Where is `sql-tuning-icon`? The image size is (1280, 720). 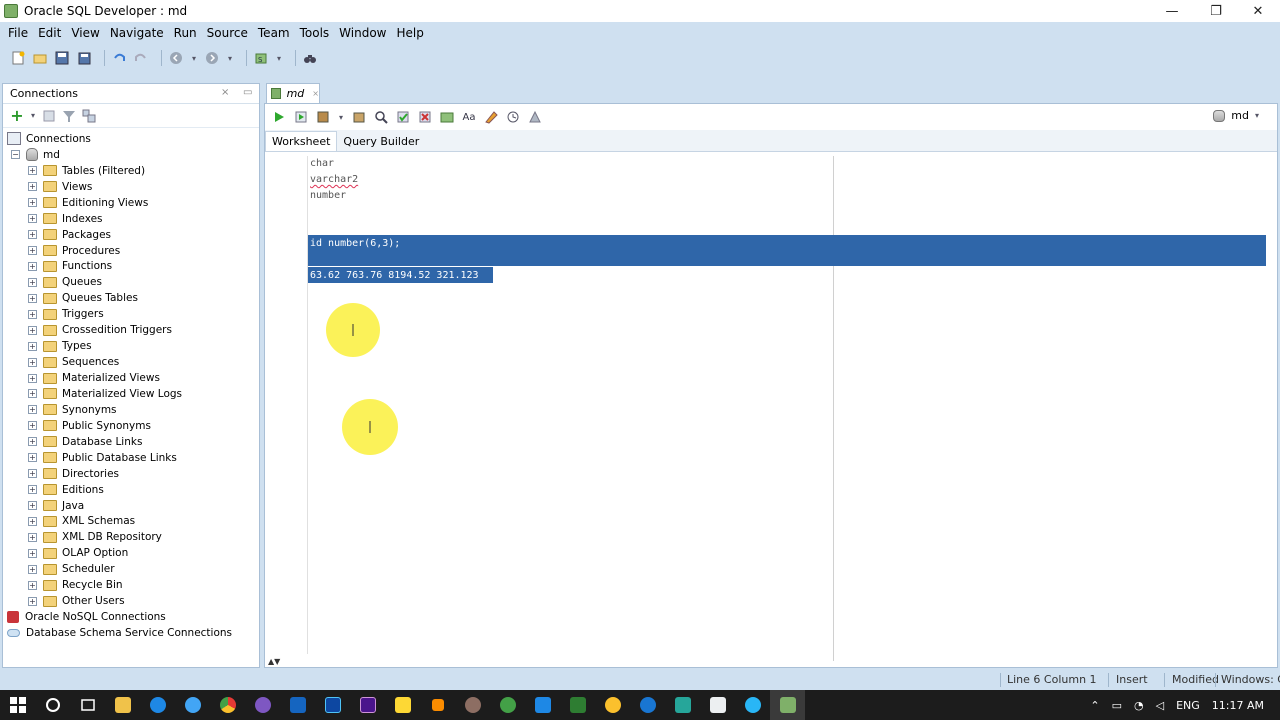
sql-tuning-icon is located at coordinates (381, 117).